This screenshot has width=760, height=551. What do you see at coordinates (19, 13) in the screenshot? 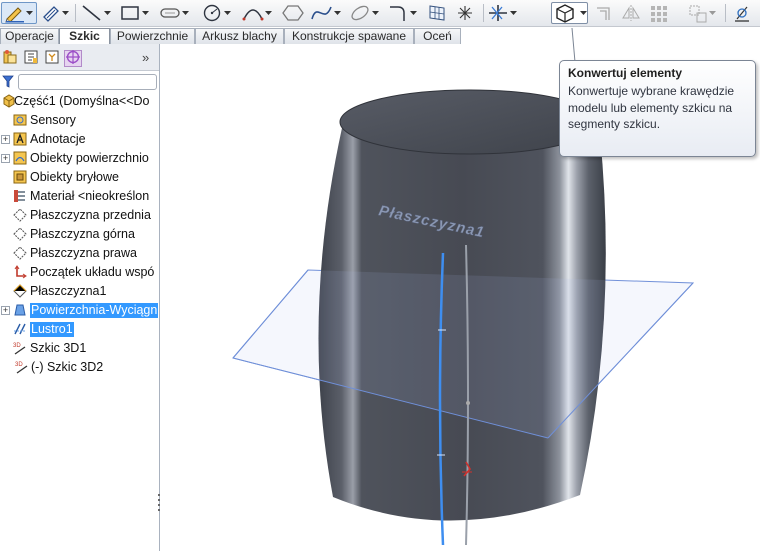
I see `sketch-button` at bounding box center [19, 13].